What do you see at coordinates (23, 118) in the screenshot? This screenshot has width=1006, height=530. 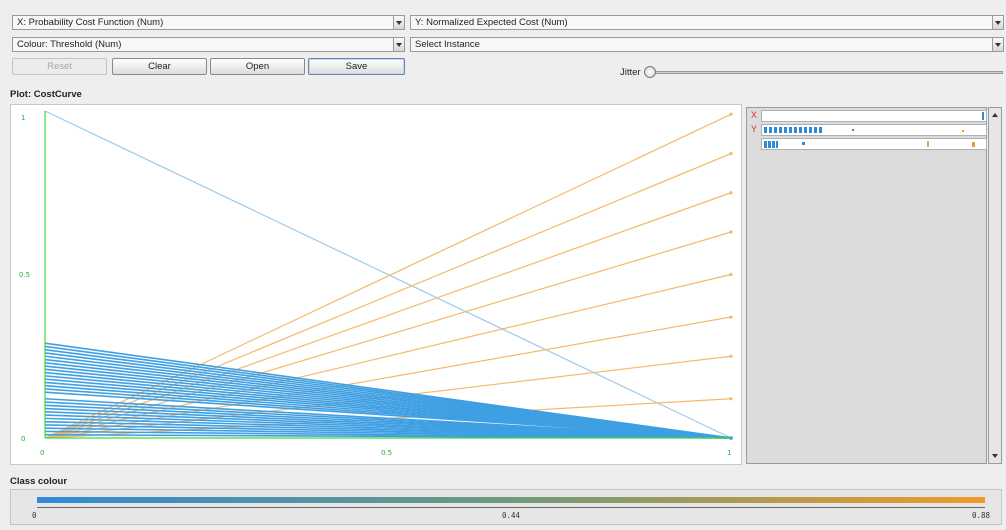 I see `y-tick-label: 1` at bounding box center [23, 118].